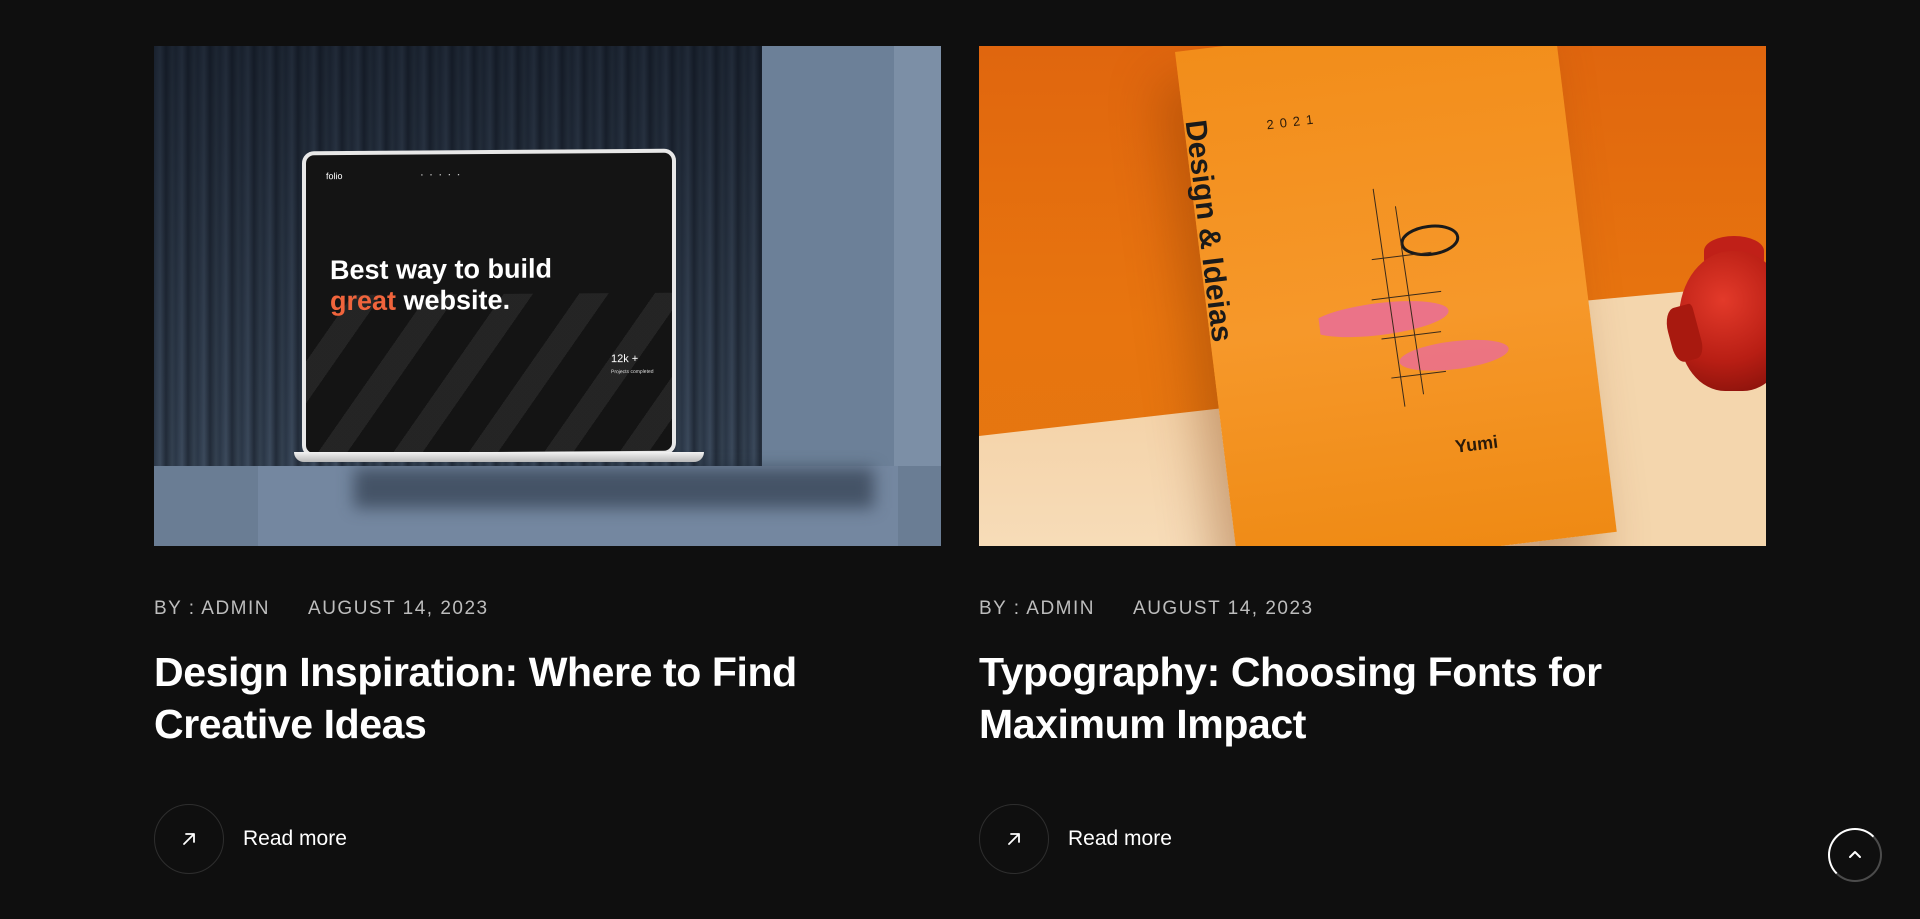 Image resolution: width=1920 pixels, height=919 pixels. Describe the element at coordinates (453, 300) in the screenshot. I see `screen-headline-rest: website.` at that location.